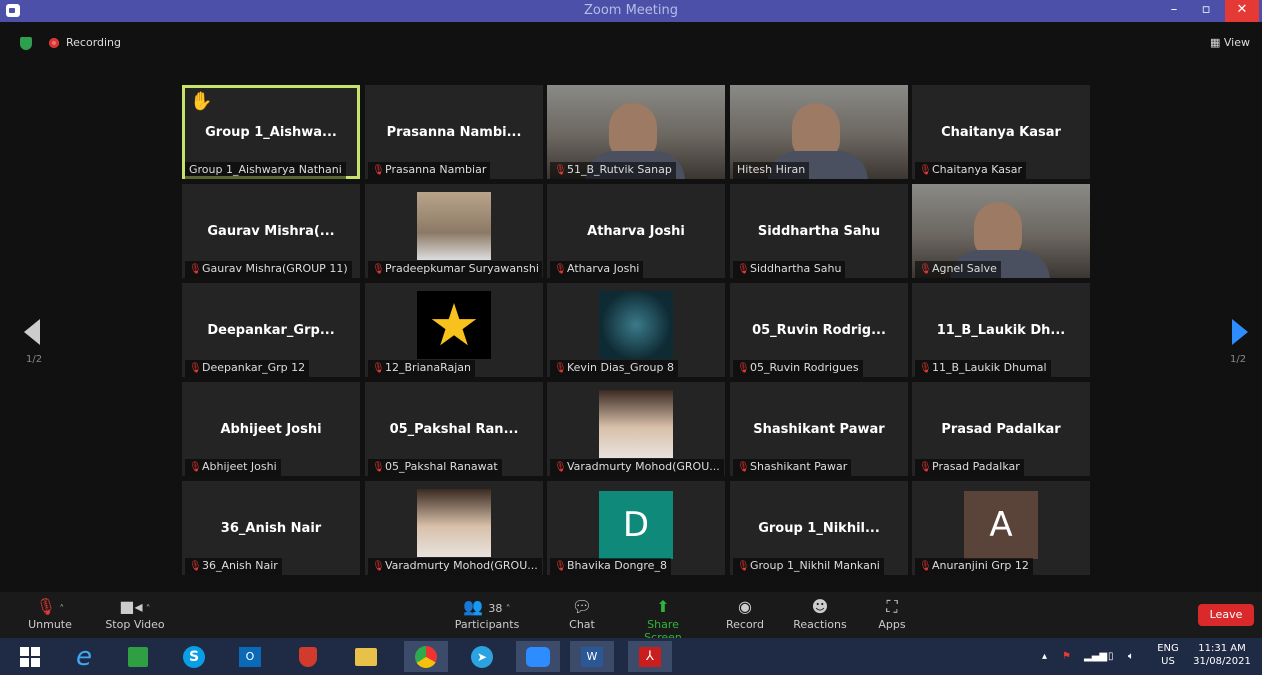 Image resolution: width=1262 pixels, height=675 pixels. I want to click on view-label: View, so click(1236, 42).